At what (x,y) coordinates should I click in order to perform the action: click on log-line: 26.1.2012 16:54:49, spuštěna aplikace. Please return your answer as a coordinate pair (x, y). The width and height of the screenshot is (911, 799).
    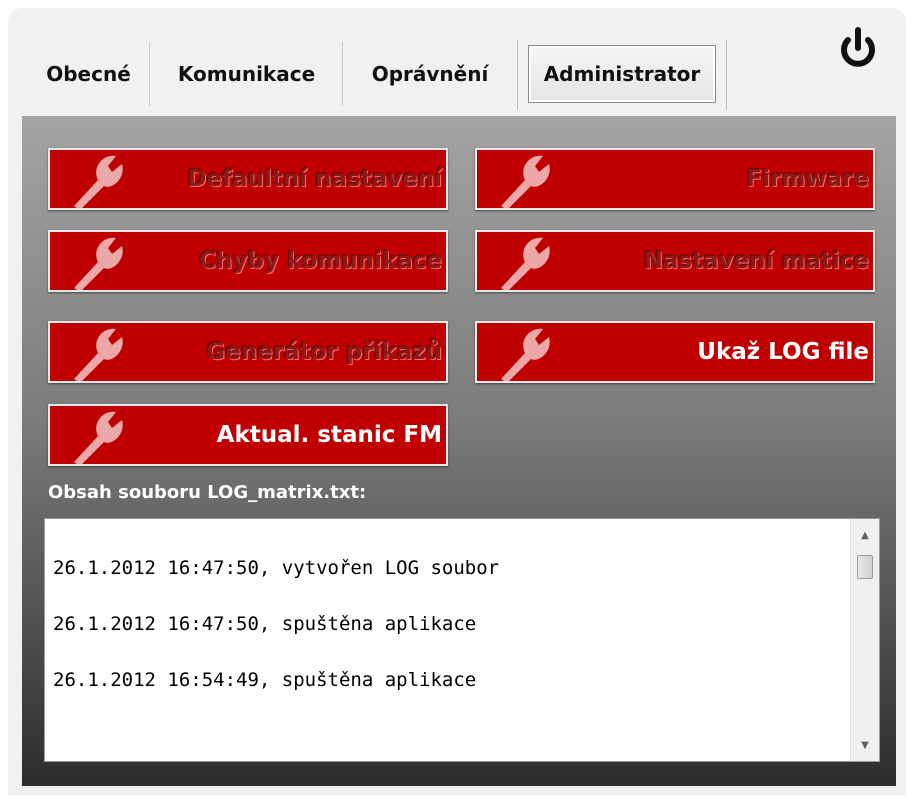
    Looking at the image, I should click on (265, 680).